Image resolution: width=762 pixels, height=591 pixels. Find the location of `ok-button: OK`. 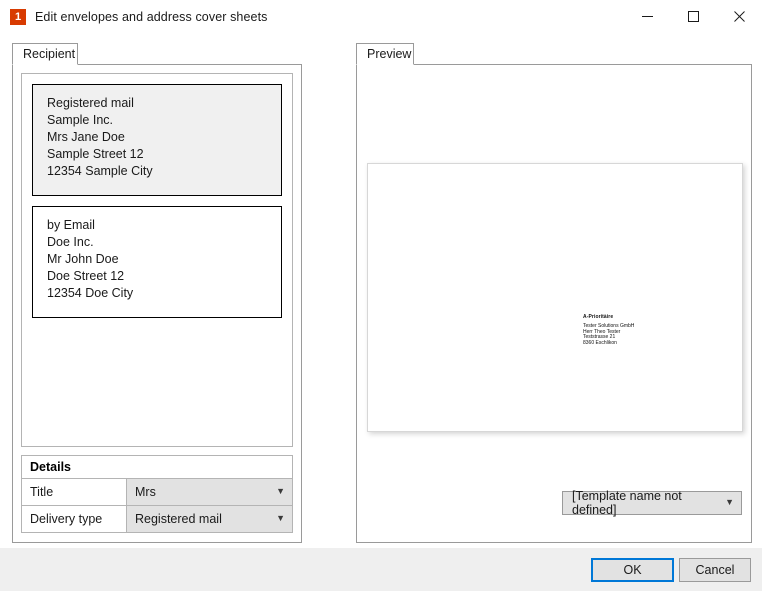

ok-button: OK is located at coordinates (632, 570).